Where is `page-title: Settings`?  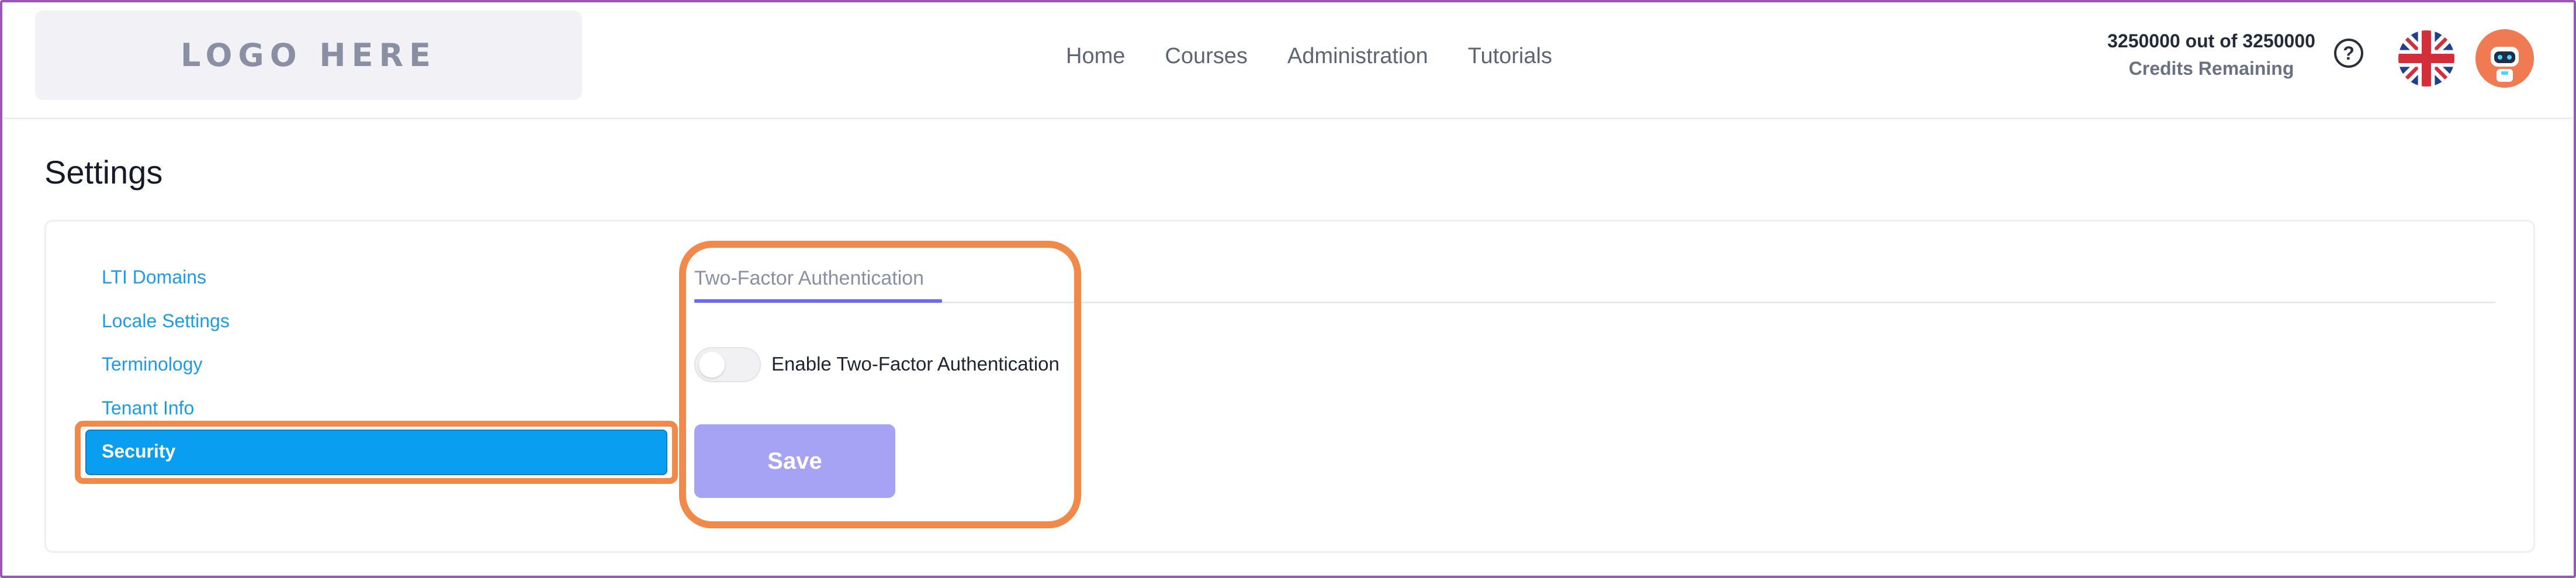 page-title: Settings is located at coordinates (104, 172).